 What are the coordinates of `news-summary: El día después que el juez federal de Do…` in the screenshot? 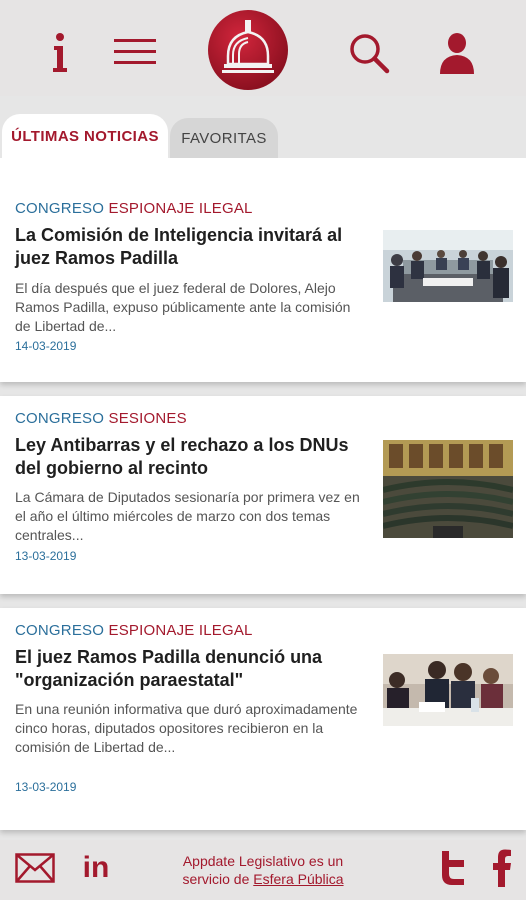 It's located at (183, 307).